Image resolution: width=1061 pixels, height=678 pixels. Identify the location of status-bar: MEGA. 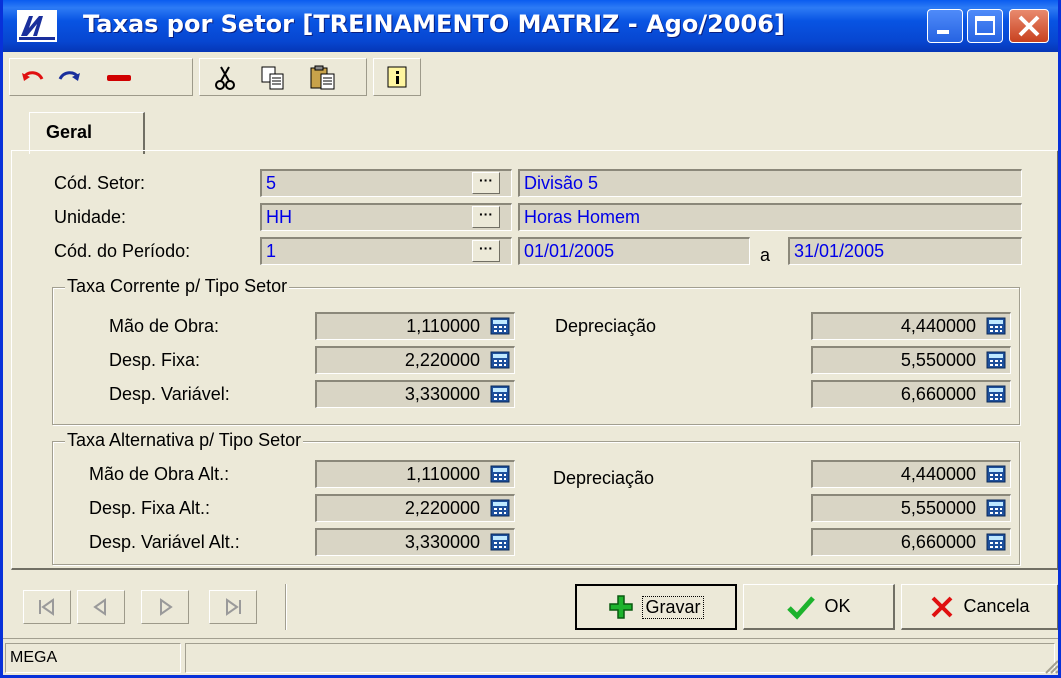
(531, 656).